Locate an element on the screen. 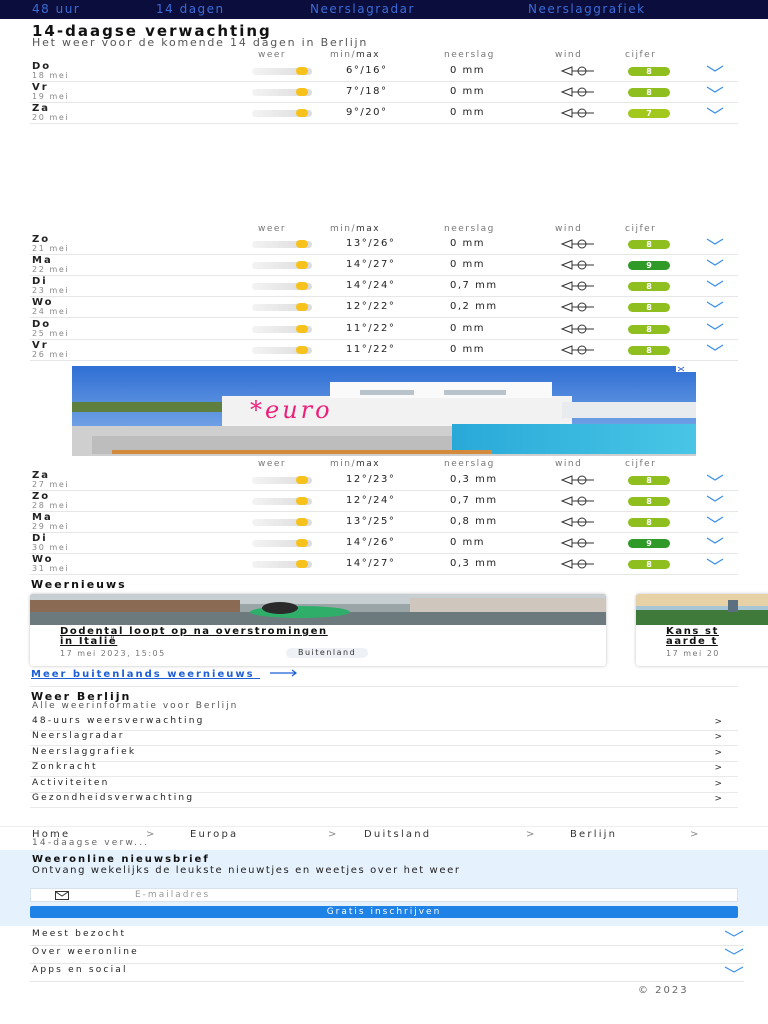  forecast-row: Do 18 mei 6°/16° 0 mm 8 is located at coordinates (384, 71).